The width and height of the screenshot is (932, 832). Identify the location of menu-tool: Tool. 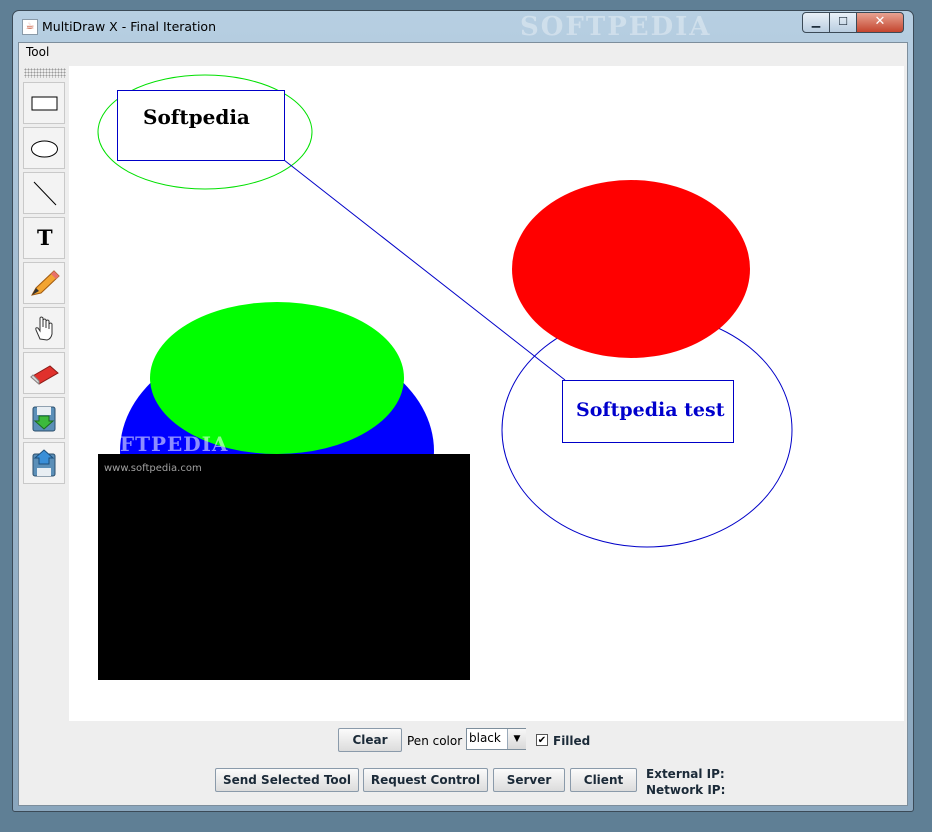
(37, 52).